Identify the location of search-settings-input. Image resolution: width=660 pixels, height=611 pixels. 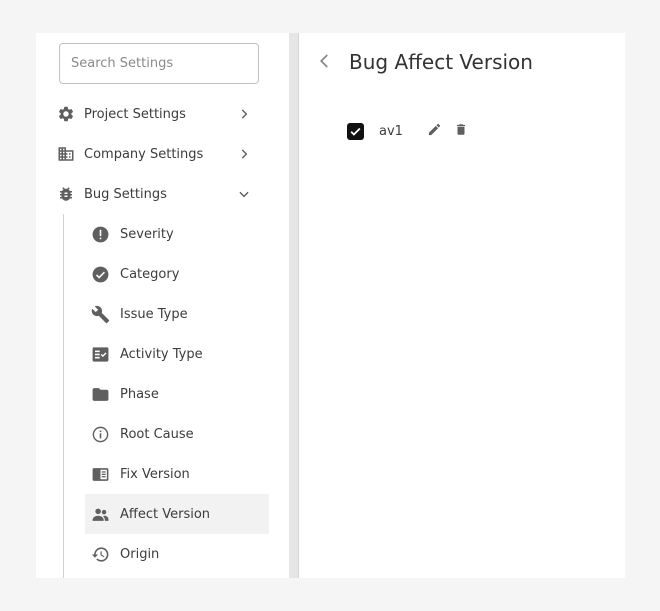
(159, 63).